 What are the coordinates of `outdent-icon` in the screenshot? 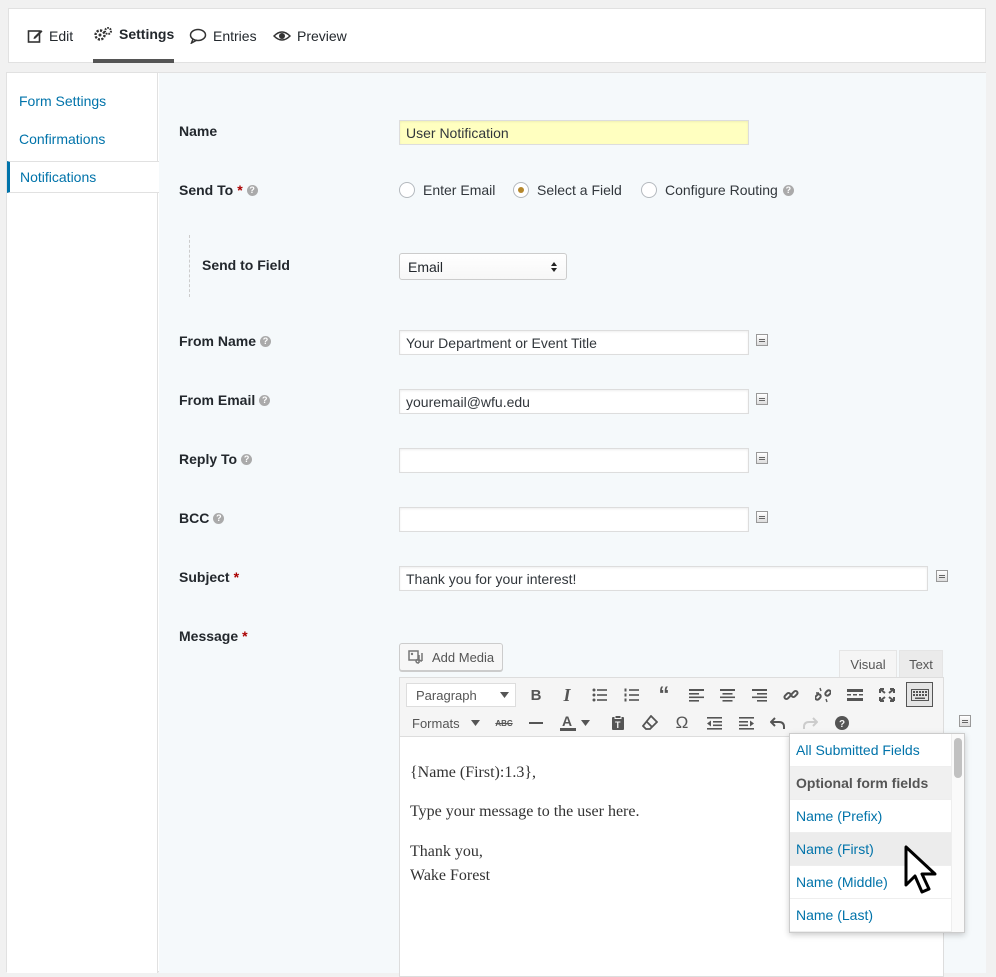 It's located at (714, 723).